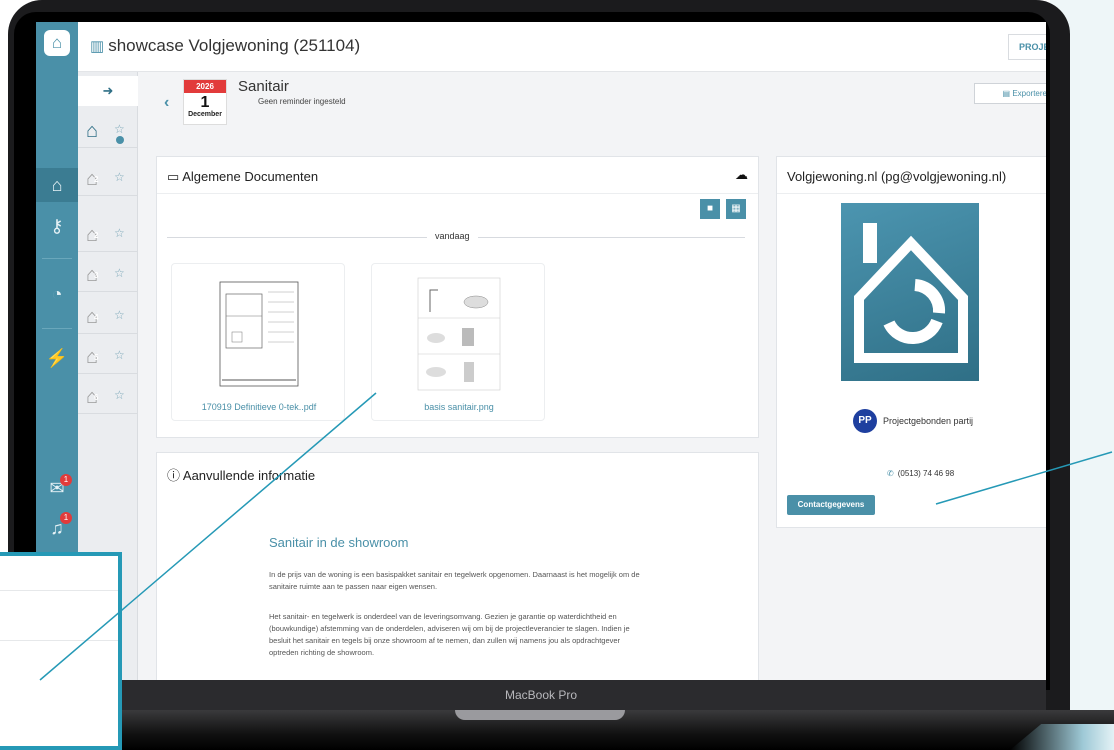 This screenshot has width=1114, height=750. Describe the element at coordinates (96, 275) in the screenshot. I see `unit-number: 3` at that location.